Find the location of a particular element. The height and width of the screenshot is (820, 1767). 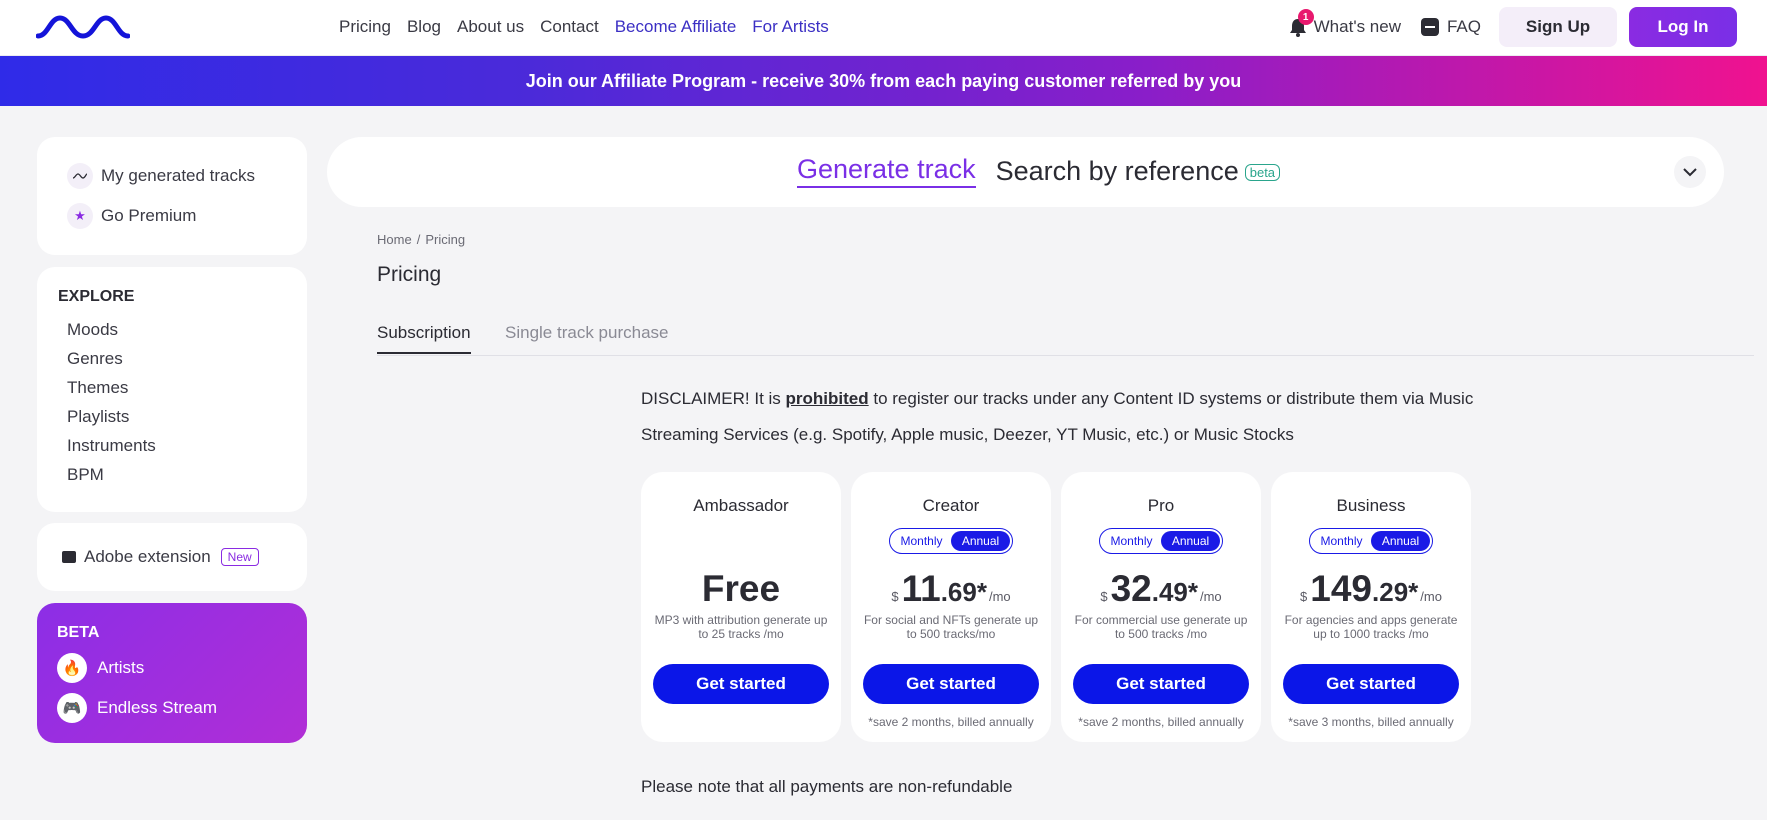

plan-price: Free is located at coordinates (741, 589).